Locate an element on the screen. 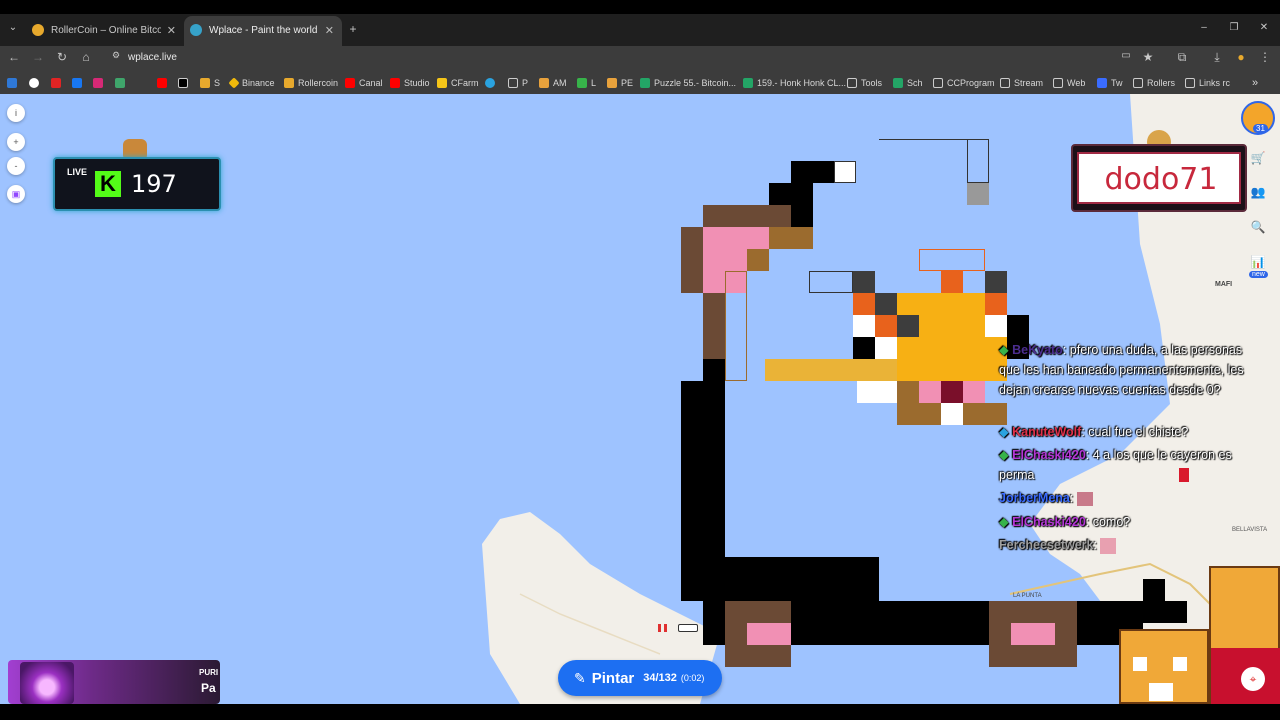  site-info-icon: ⚙ is located at coordinates (116, 55).